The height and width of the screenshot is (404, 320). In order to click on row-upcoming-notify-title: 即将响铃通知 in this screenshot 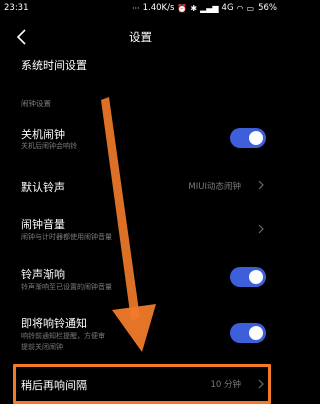, I will do `click(54, 323)`.